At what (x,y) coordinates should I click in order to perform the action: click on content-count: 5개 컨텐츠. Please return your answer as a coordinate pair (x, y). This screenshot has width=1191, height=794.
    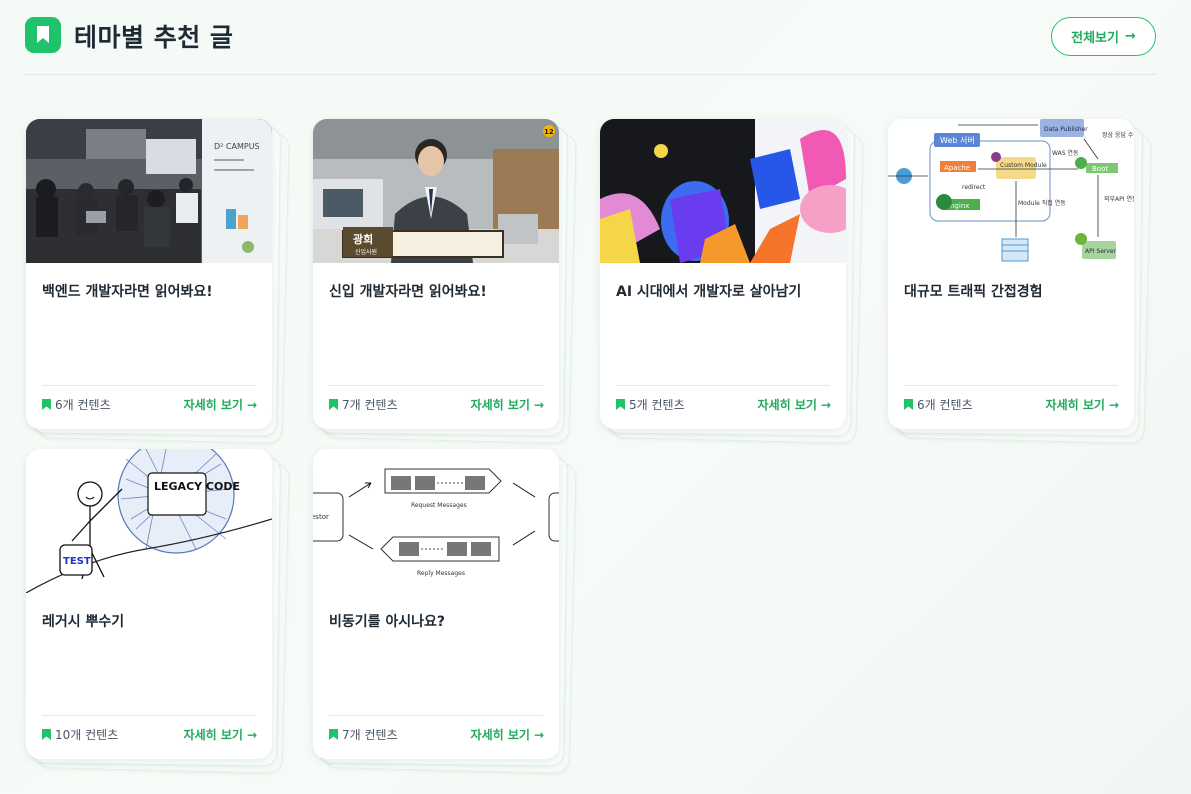
    Looking at the image, I should click on (650, 404).